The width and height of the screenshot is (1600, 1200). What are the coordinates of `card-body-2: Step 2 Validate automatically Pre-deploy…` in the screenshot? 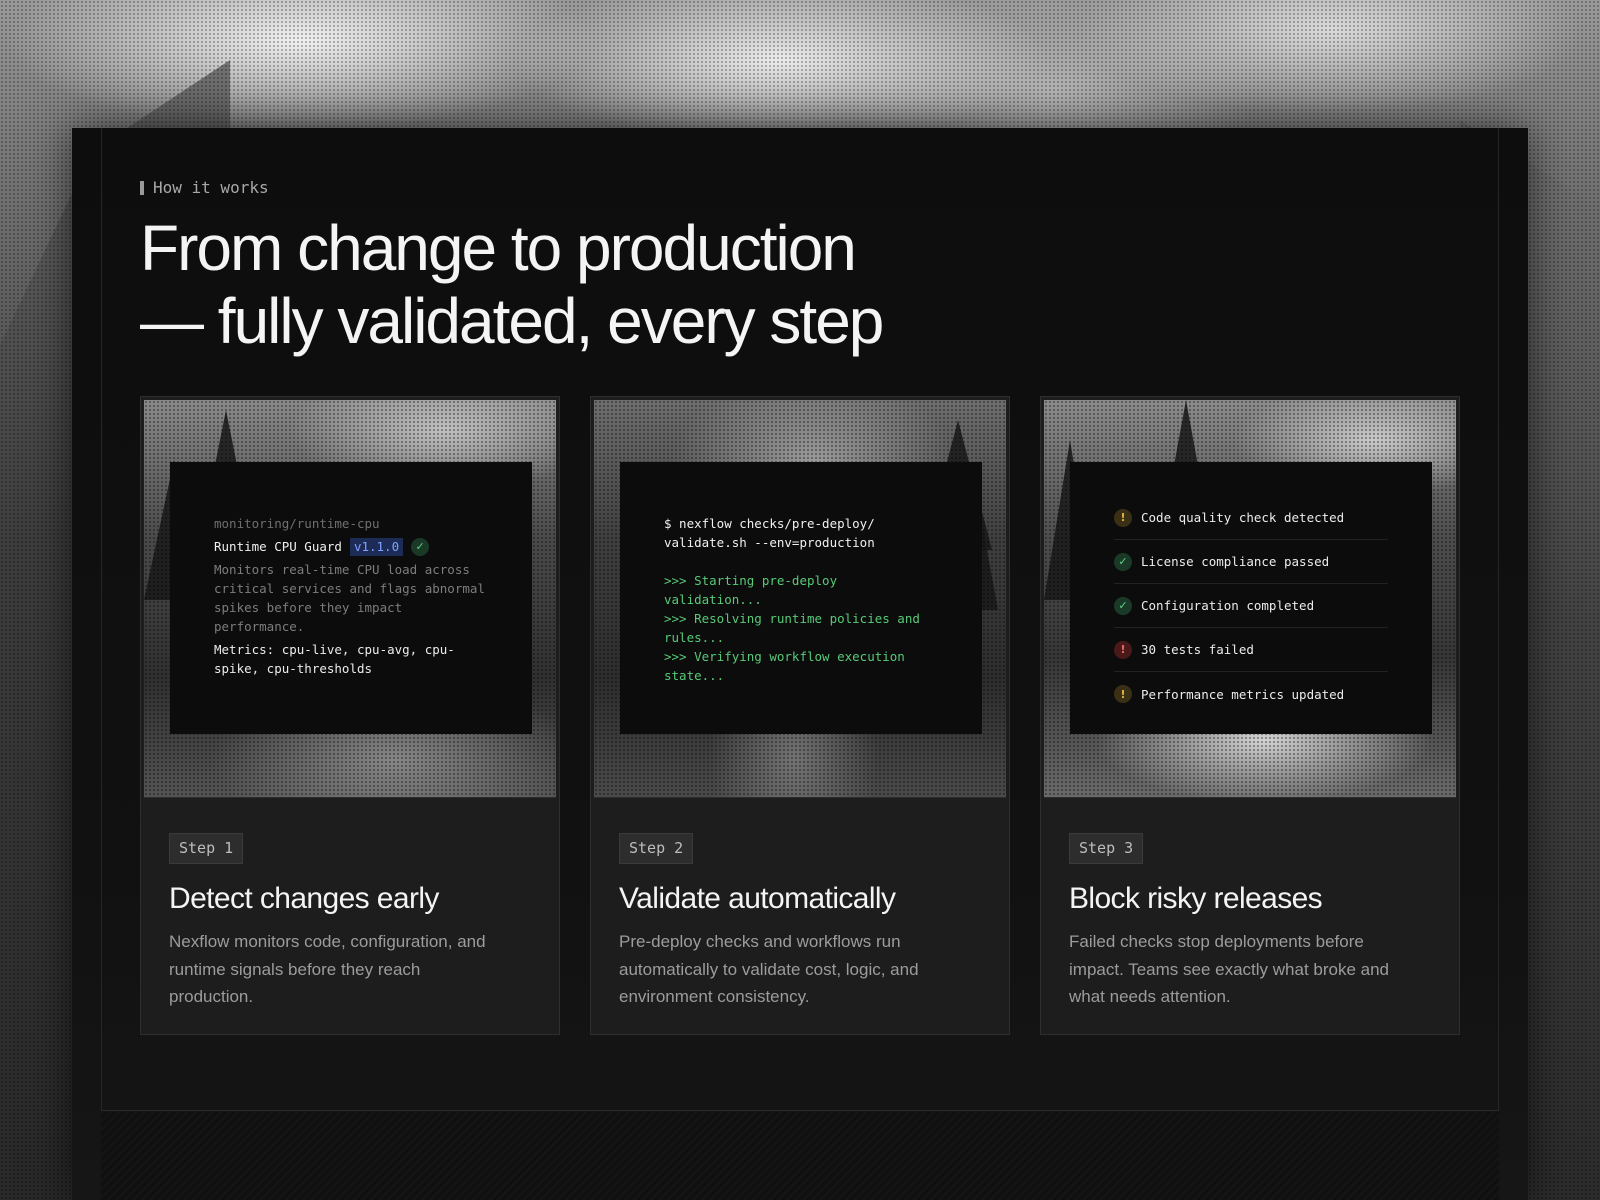 It's located at (800, 922).